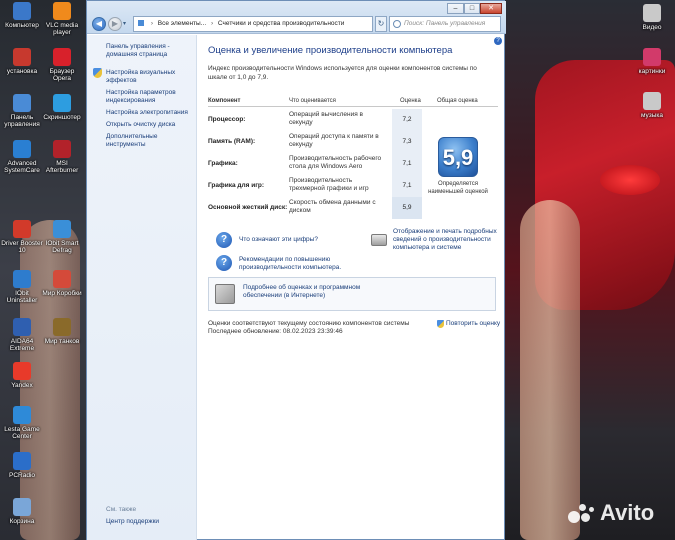  What do you see at coordinates (326, 118) in the screenshot?
I see `row-description: Операций вычисления в секунду` at bounding box center [326, 118].